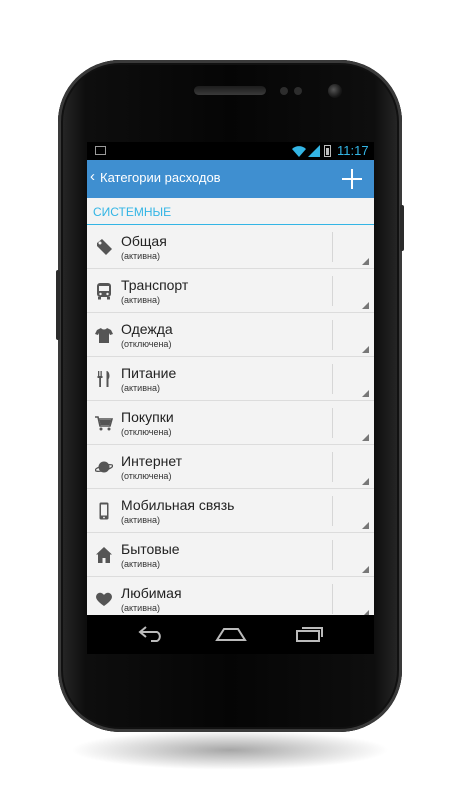 The width and height of the screenshot is (459, 798). Describe the element at coordinates (104, 467) in the screenshot. I see `planet-icon` at that location.